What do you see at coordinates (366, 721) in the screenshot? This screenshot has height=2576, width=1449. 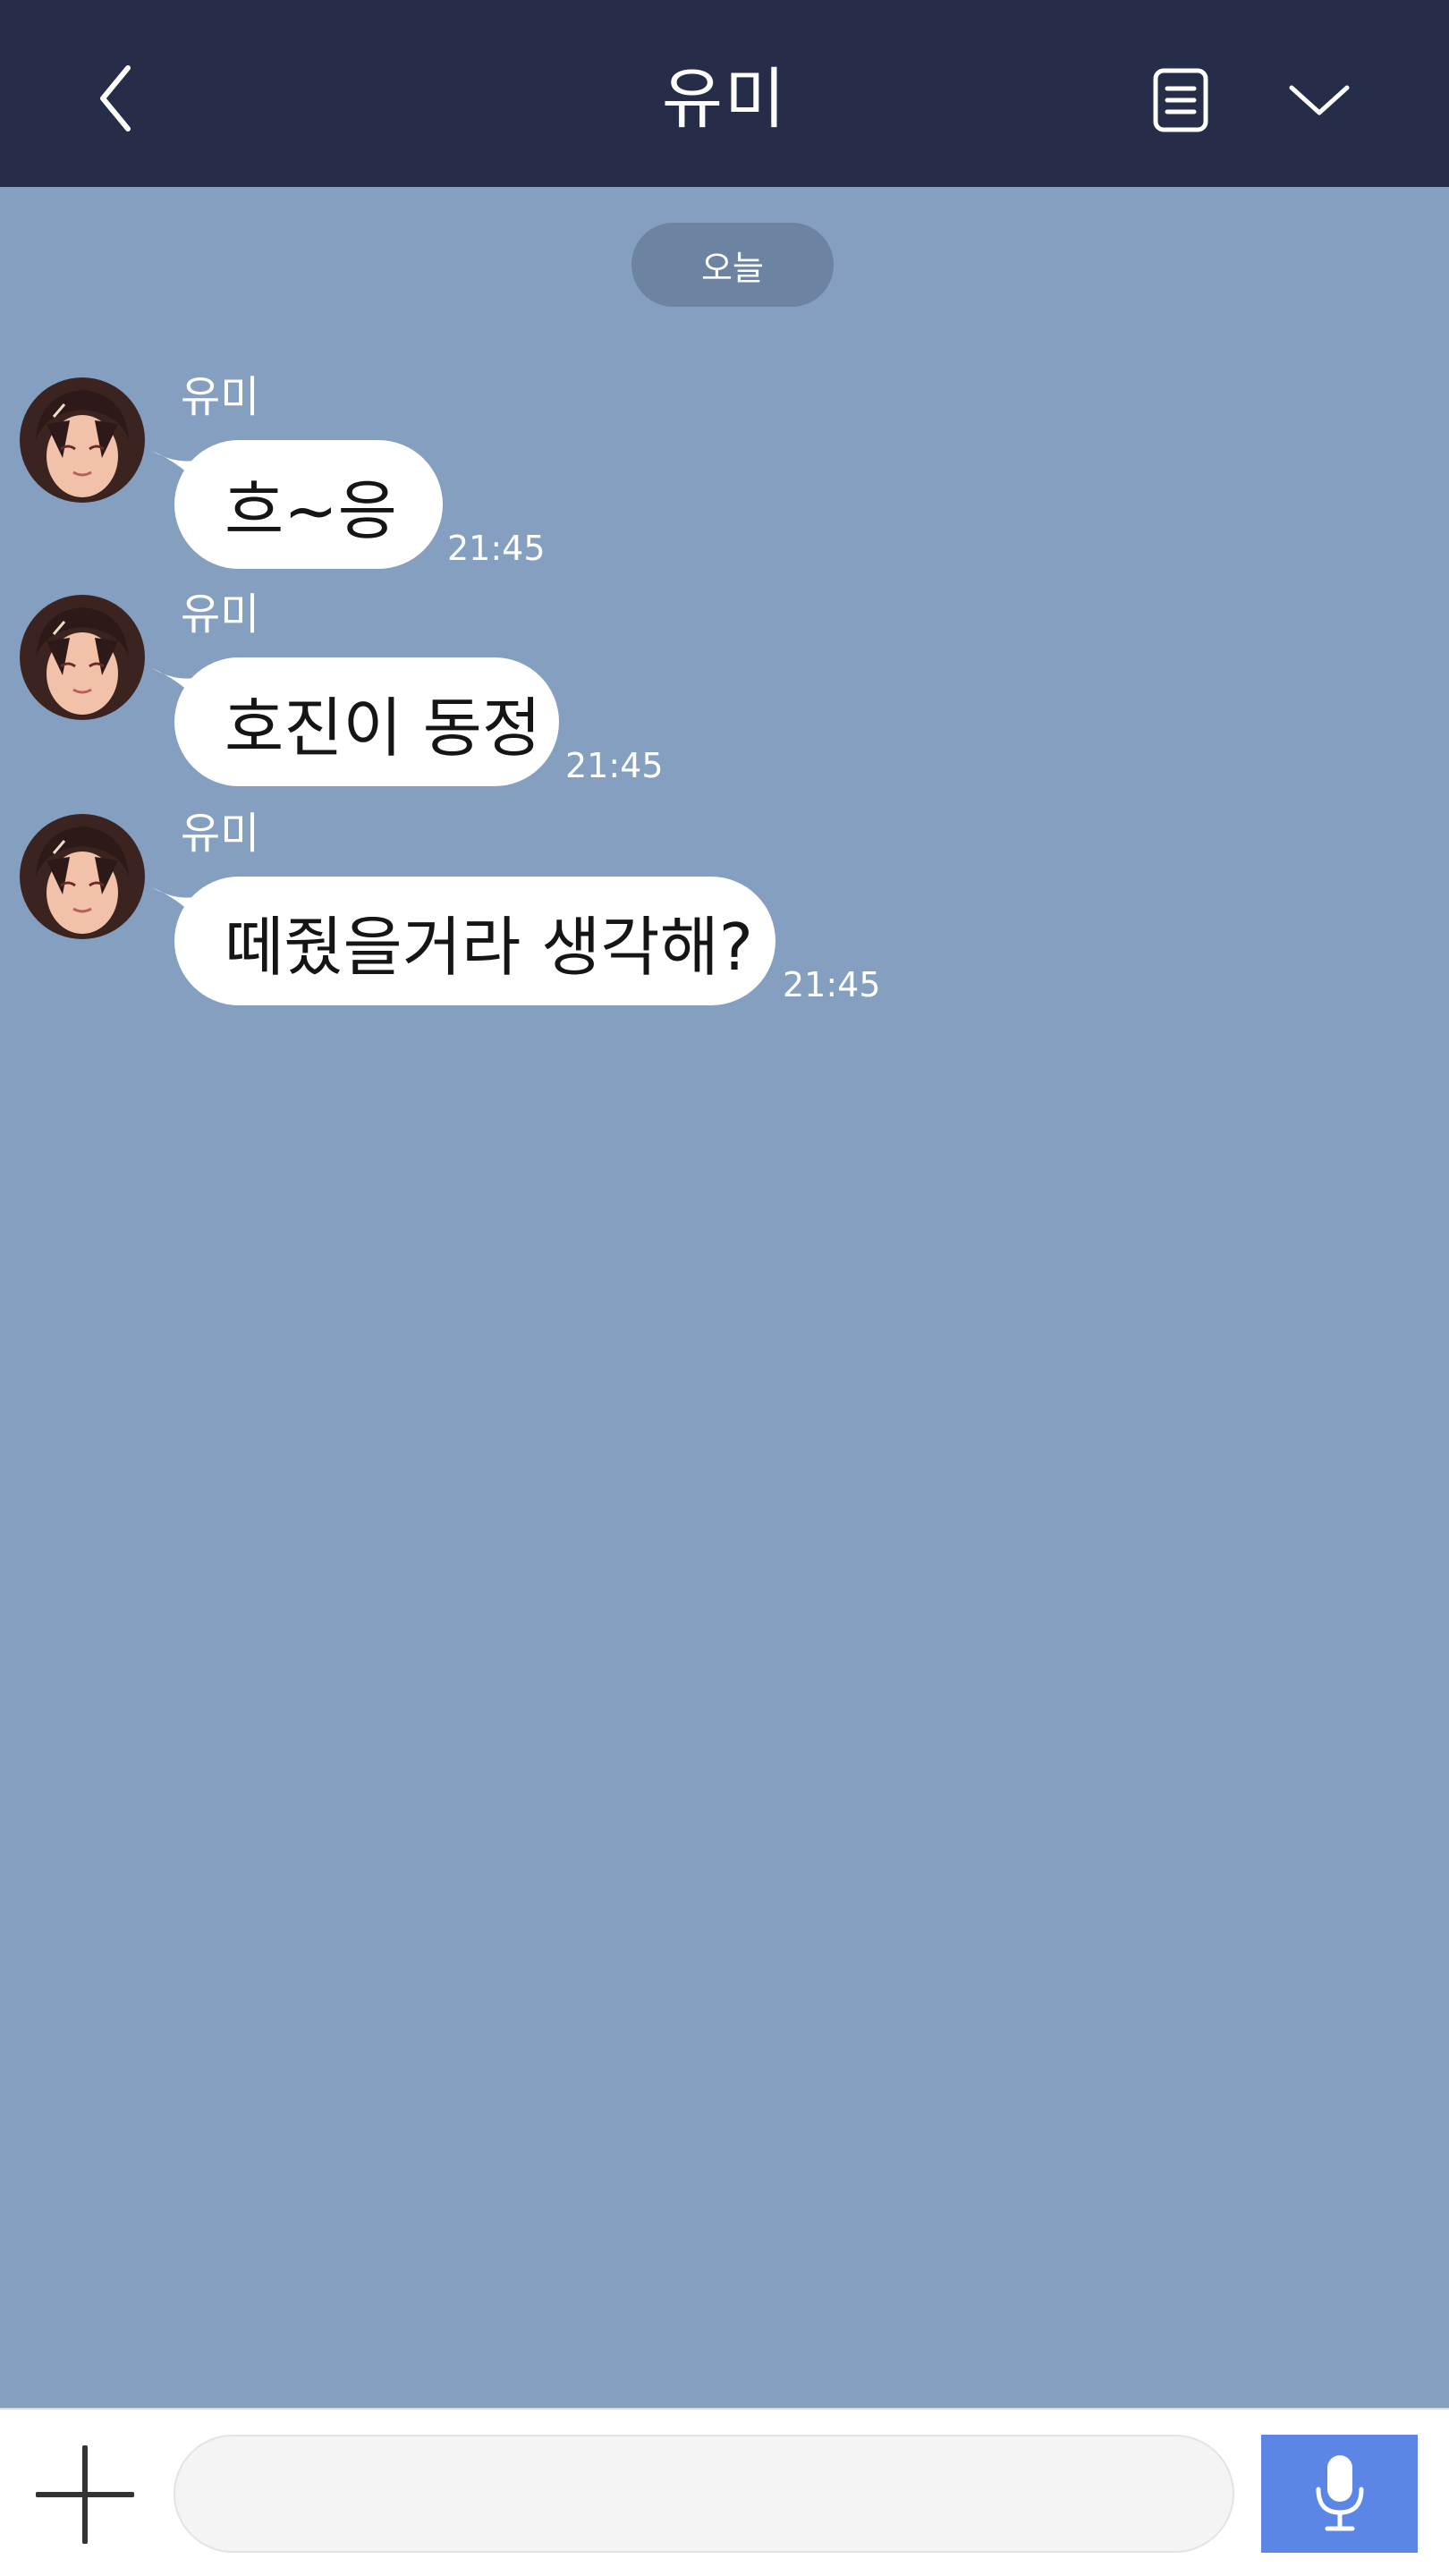 I see `message-bubble: 호진이 동정` at bounding box center [366, 721].